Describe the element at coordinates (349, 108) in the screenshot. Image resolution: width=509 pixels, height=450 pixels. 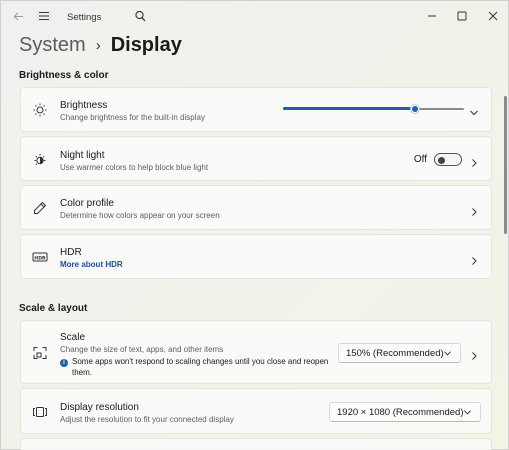
I see `slider-fill` at that location.